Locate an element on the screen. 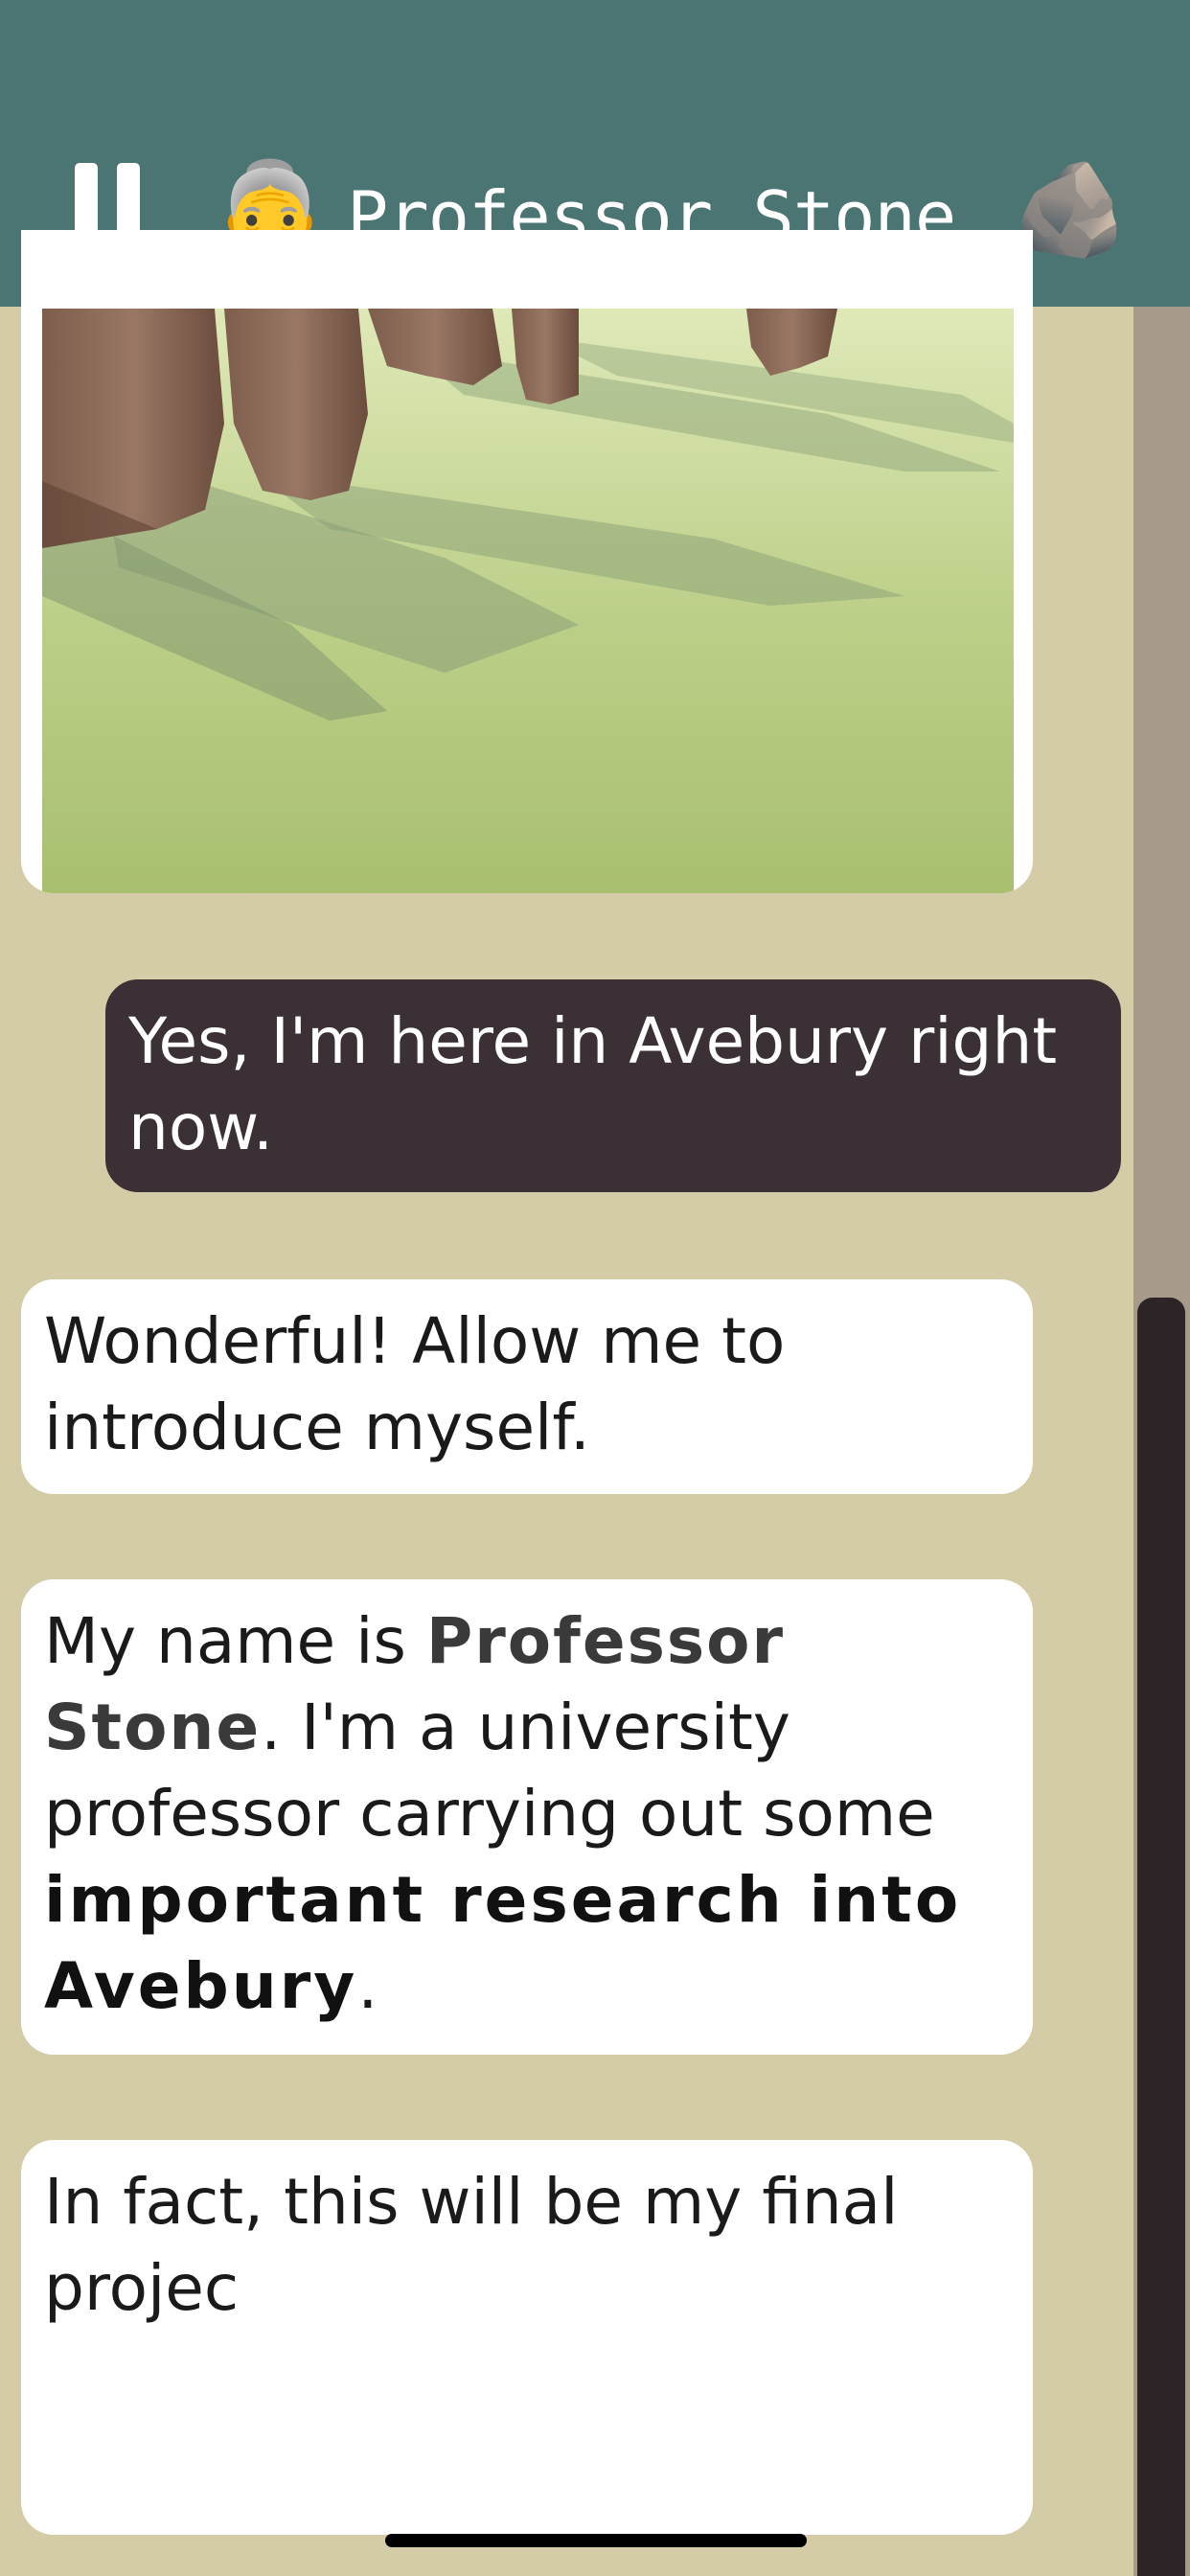 The image size is (1190, 2576). bot-message-bubble-typing: In fact, this will be my final projec is located at coordinates (527, 2337).